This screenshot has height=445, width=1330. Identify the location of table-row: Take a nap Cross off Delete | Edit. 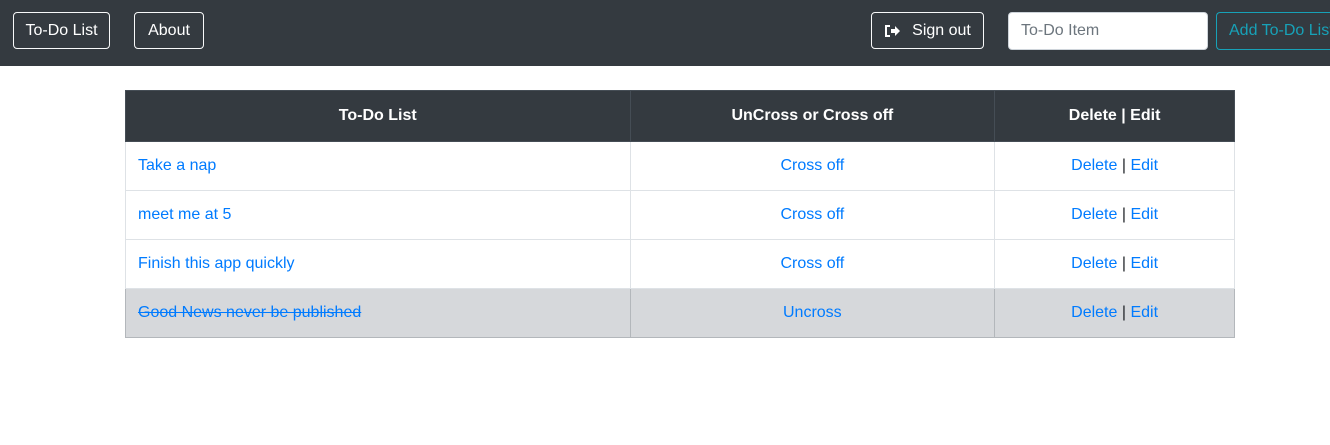
(680, 166).